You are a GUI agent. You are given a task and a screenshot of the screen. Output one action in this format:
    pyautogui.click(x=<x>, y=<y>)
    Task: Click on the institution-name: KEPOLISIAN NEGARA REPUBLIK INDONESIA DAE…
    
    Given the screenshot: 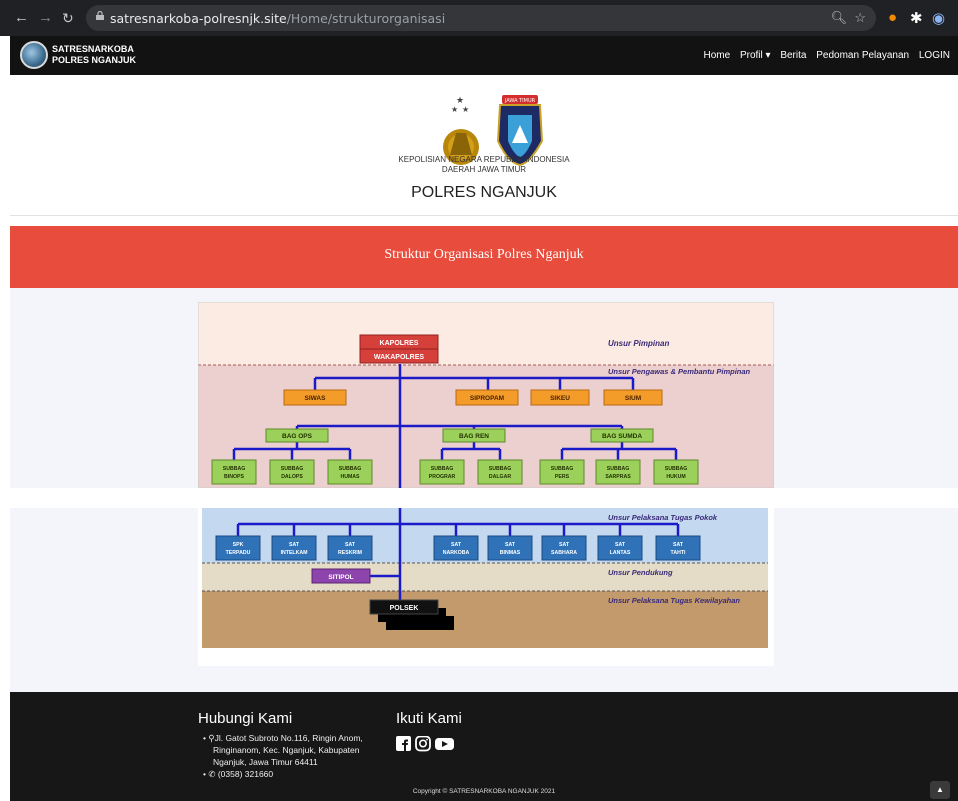 What is the action you would take?
    pyautogui.click(x=484, y=164)
    